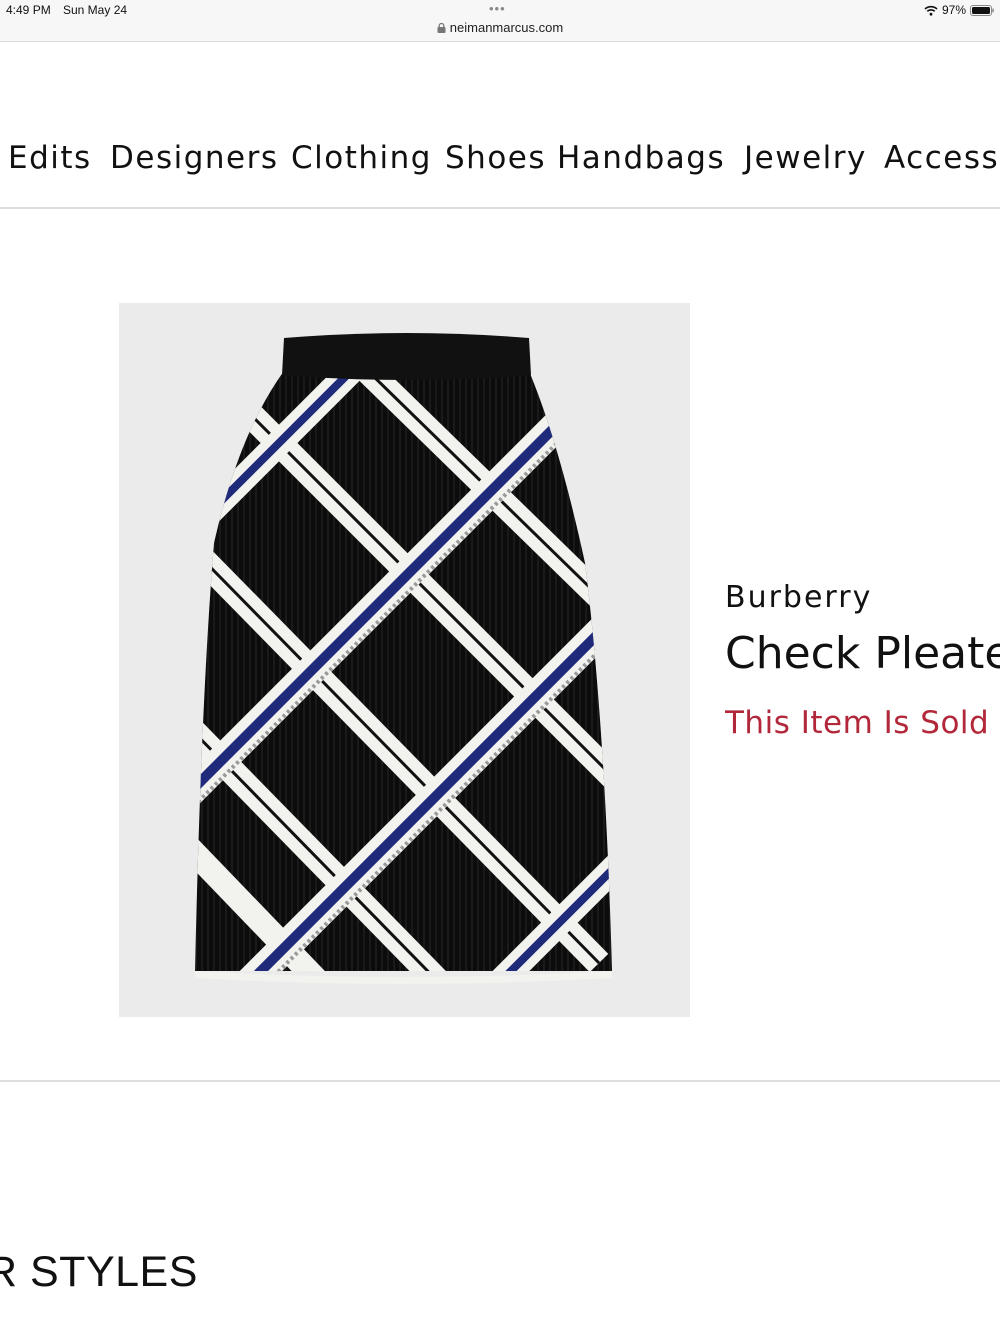 The image size is (1000, 1333). I want to click on section-heading: R STYLES, so click(99, 1272).